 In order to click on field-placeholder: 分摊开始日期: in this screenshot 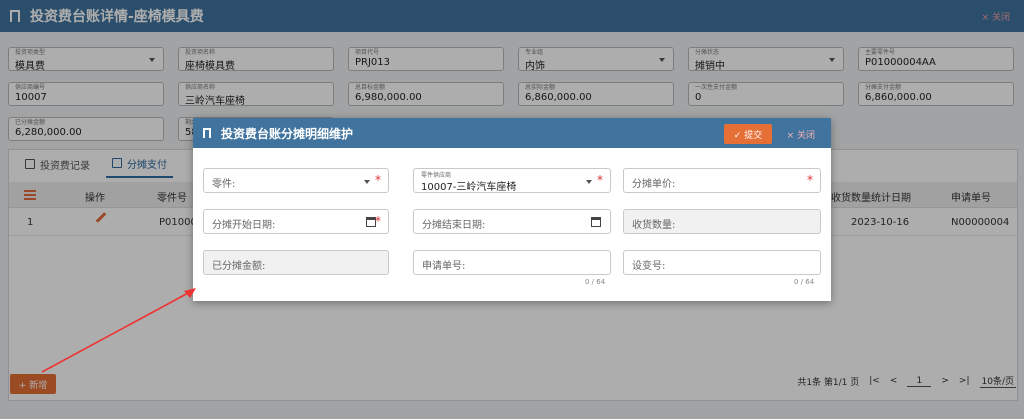, I will do `click(244, 225)`.